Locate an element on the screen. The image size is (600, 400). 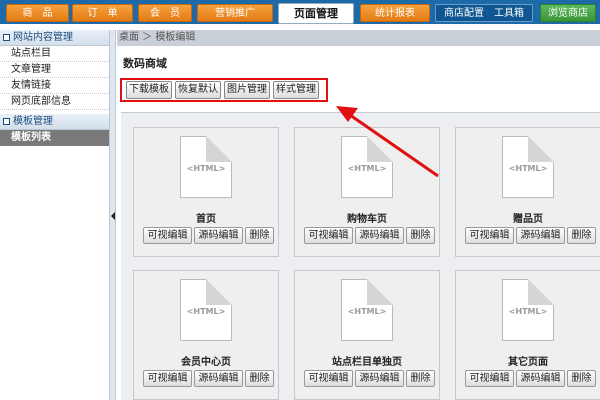
template-name: 其它页面 is located at coordinates (528, 362).